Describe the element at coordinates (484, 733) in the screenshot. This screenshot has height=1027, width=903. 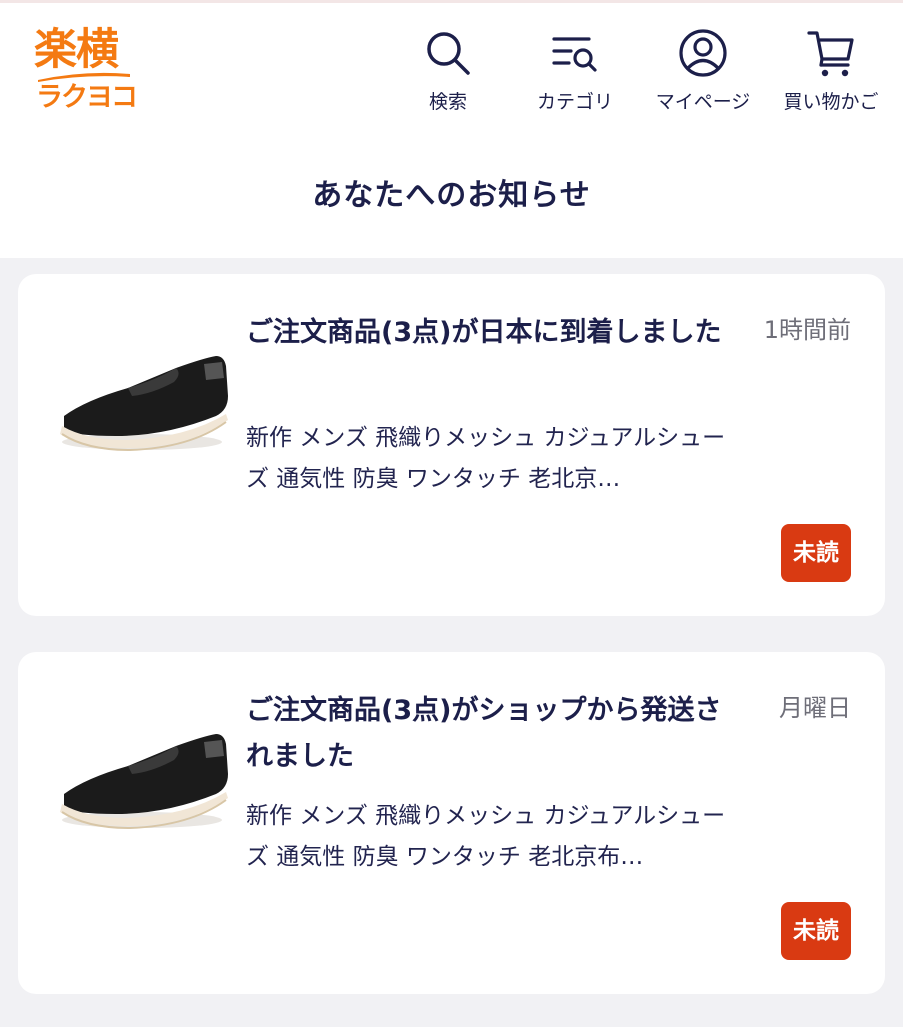
I see `notification-title: ご注文商品(3点)がショップから発送されました` at that location.